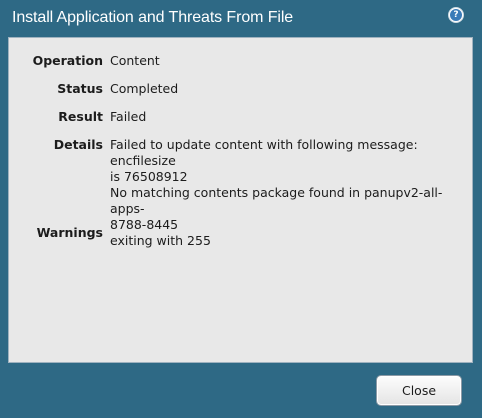 The height and width of the screenshot is (418, 482). What do you see at coordinates (128, 116) in the screenshot?
I see `field-value-result: Failed` at bounding box center [128, 116].